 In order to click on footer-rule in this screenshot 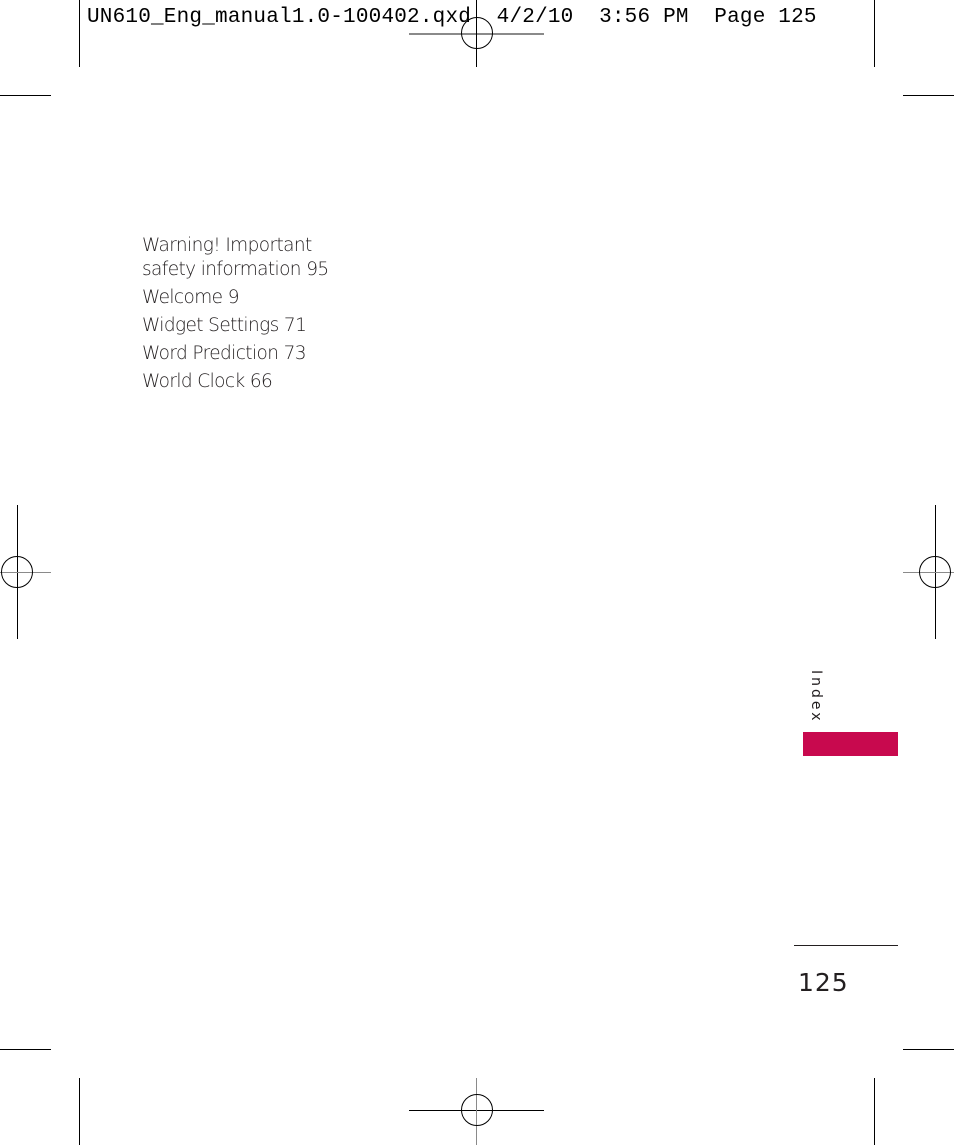, I will do `click(846, 945)`.